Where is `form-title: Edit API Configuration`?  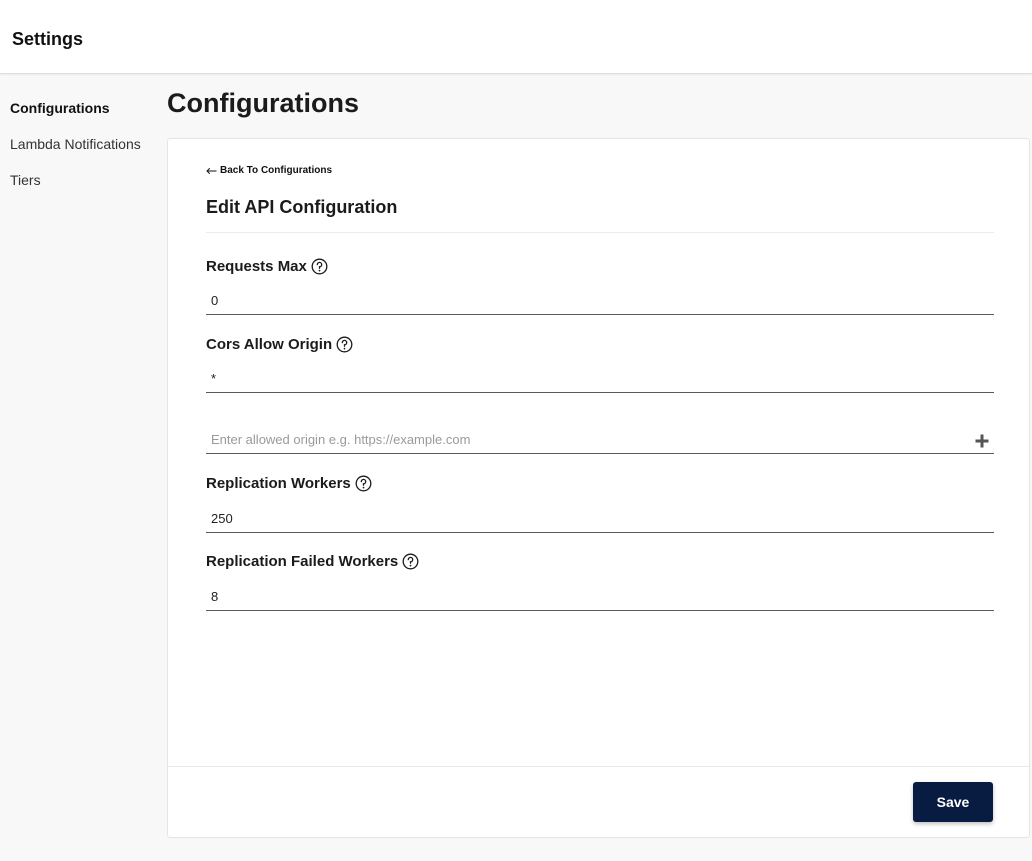
form-title: Edit API Configuration is located at coordinates (302, 207).